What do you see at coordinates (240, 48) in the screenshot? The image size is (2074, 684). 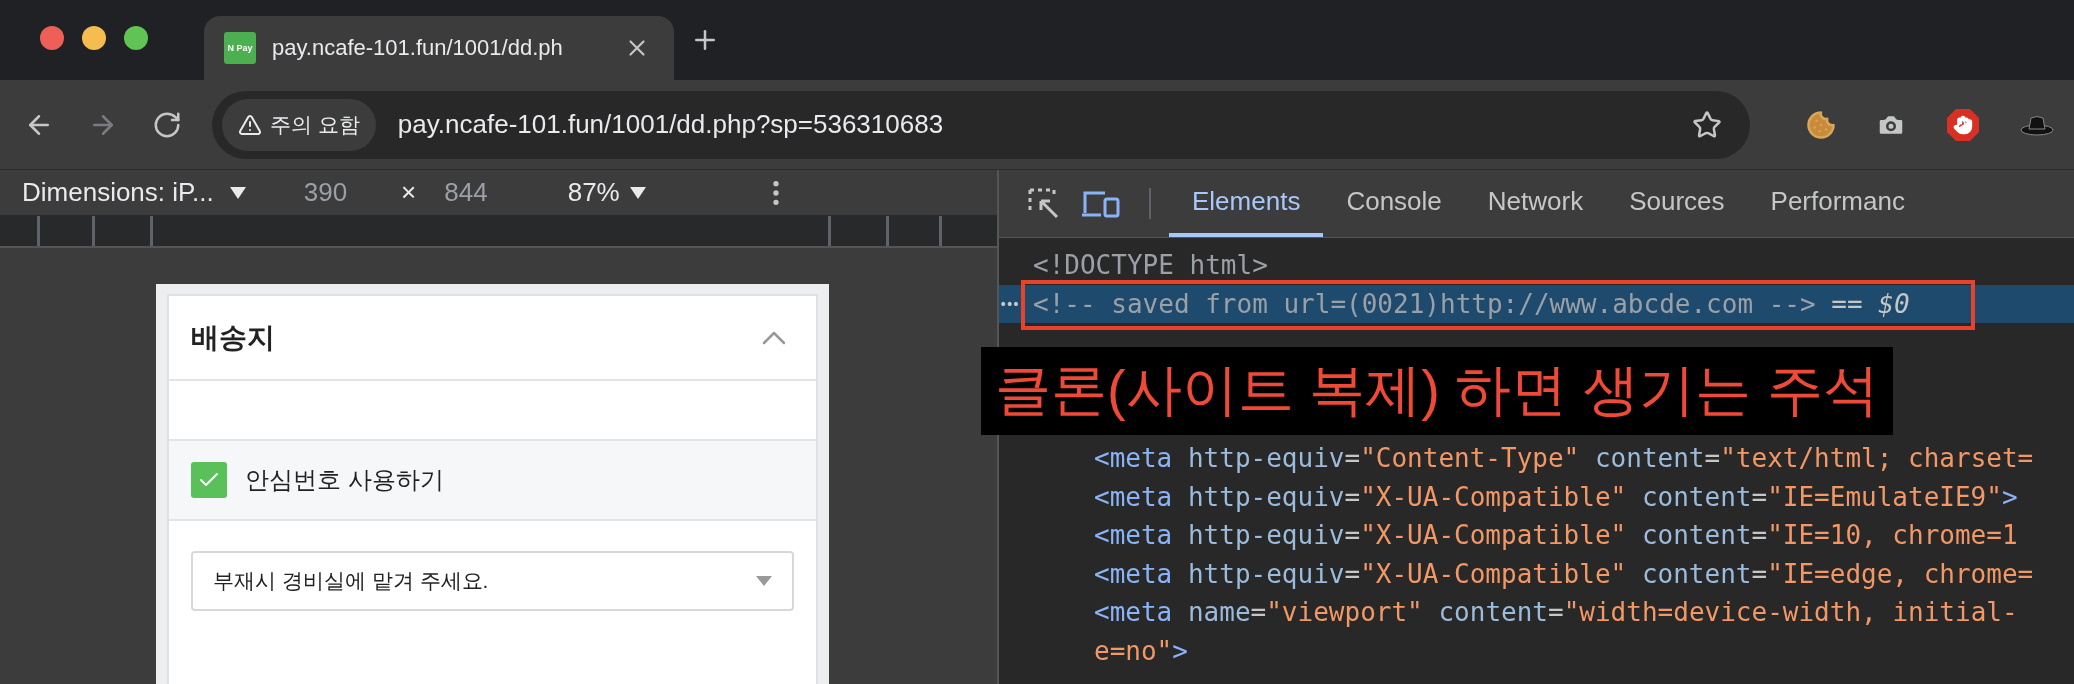 I see `favicon: N Pay` at bounding box center [240, 48].